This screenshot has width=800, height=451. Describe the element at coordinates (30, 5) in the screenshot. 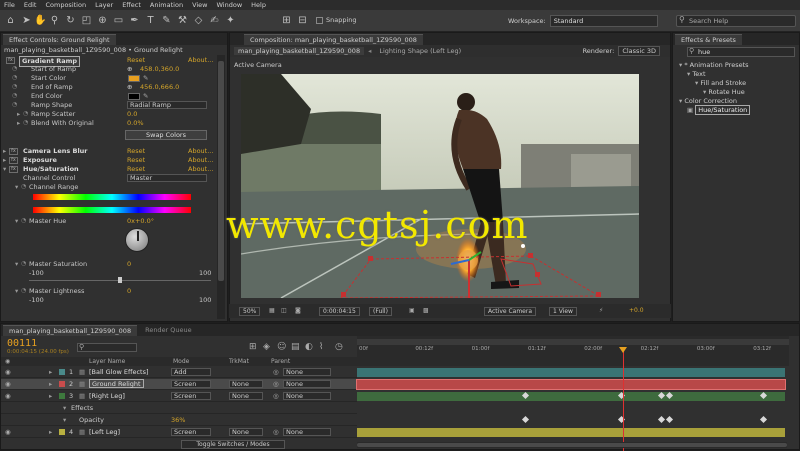

I see `menu-item-edit: Edit` at that location.